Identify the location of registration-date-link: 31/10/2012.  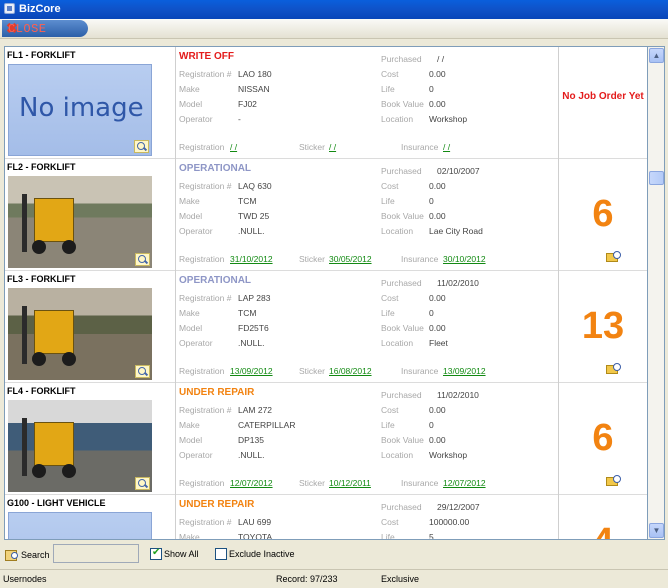
(251, 259).